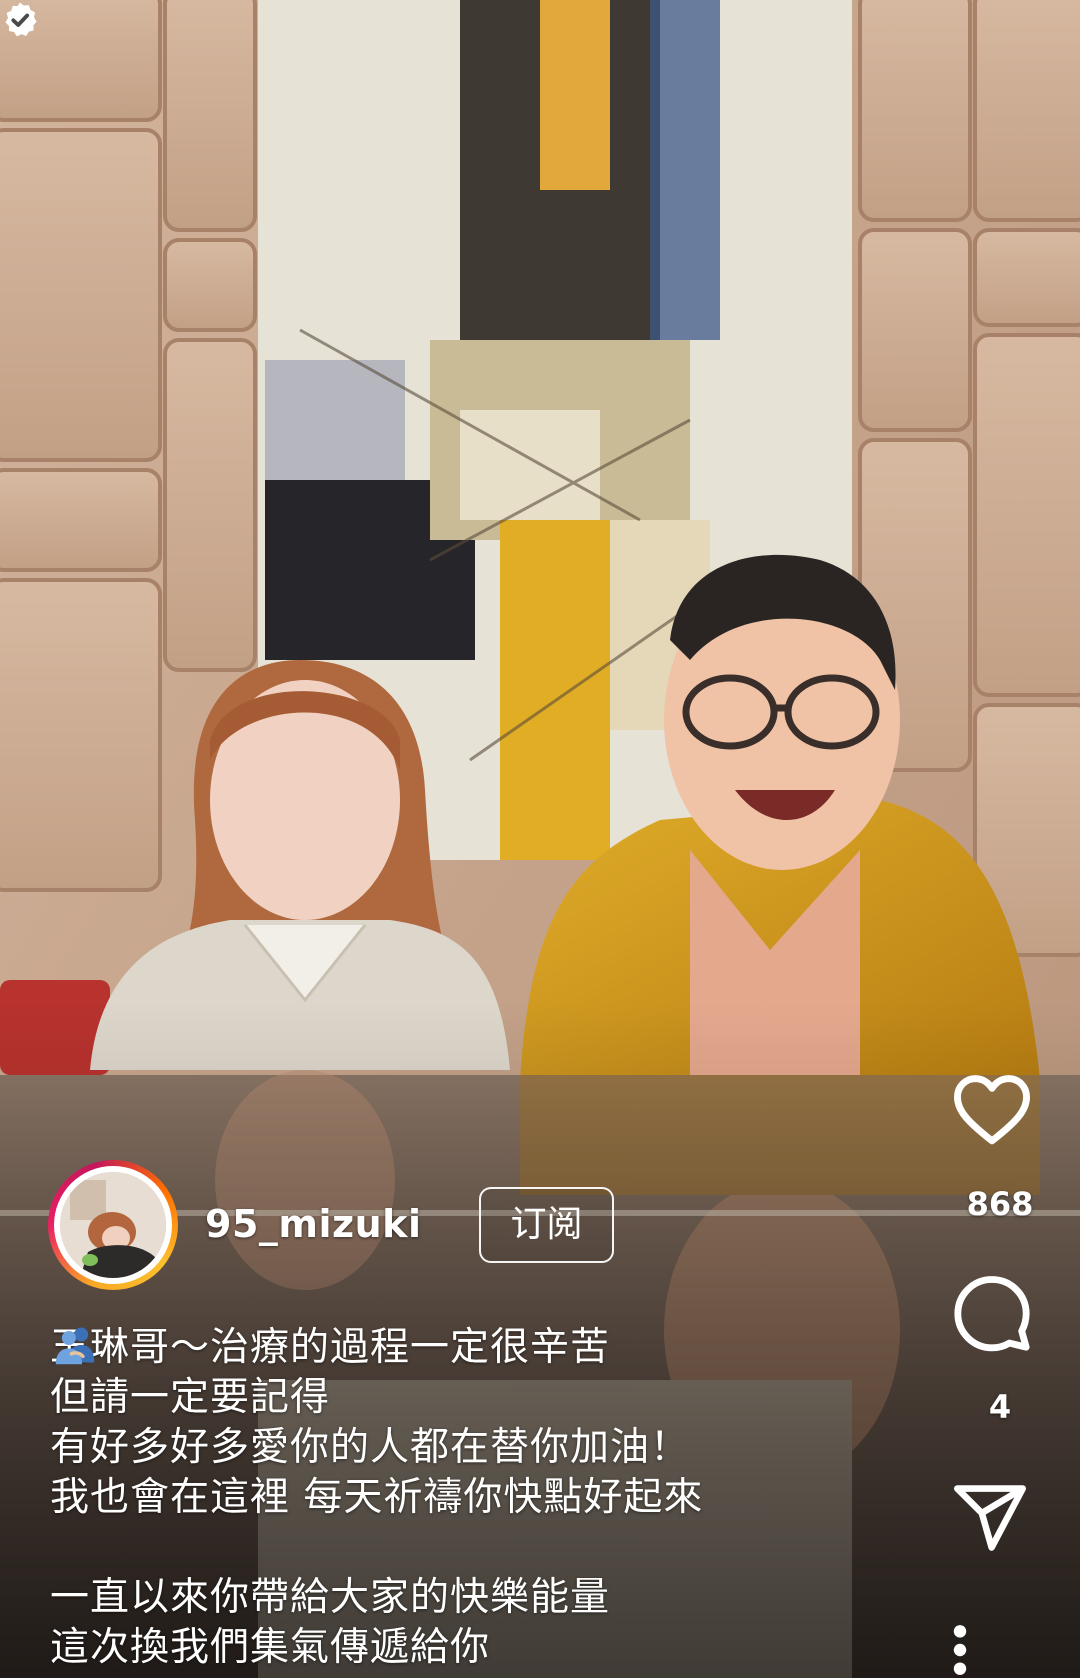 This screenshot has height=1678, width=1080. What do you see at coordinates (990, 1518) in the screenshot?
I see `paper-plane-icon` at bounding box center [990, 1518].